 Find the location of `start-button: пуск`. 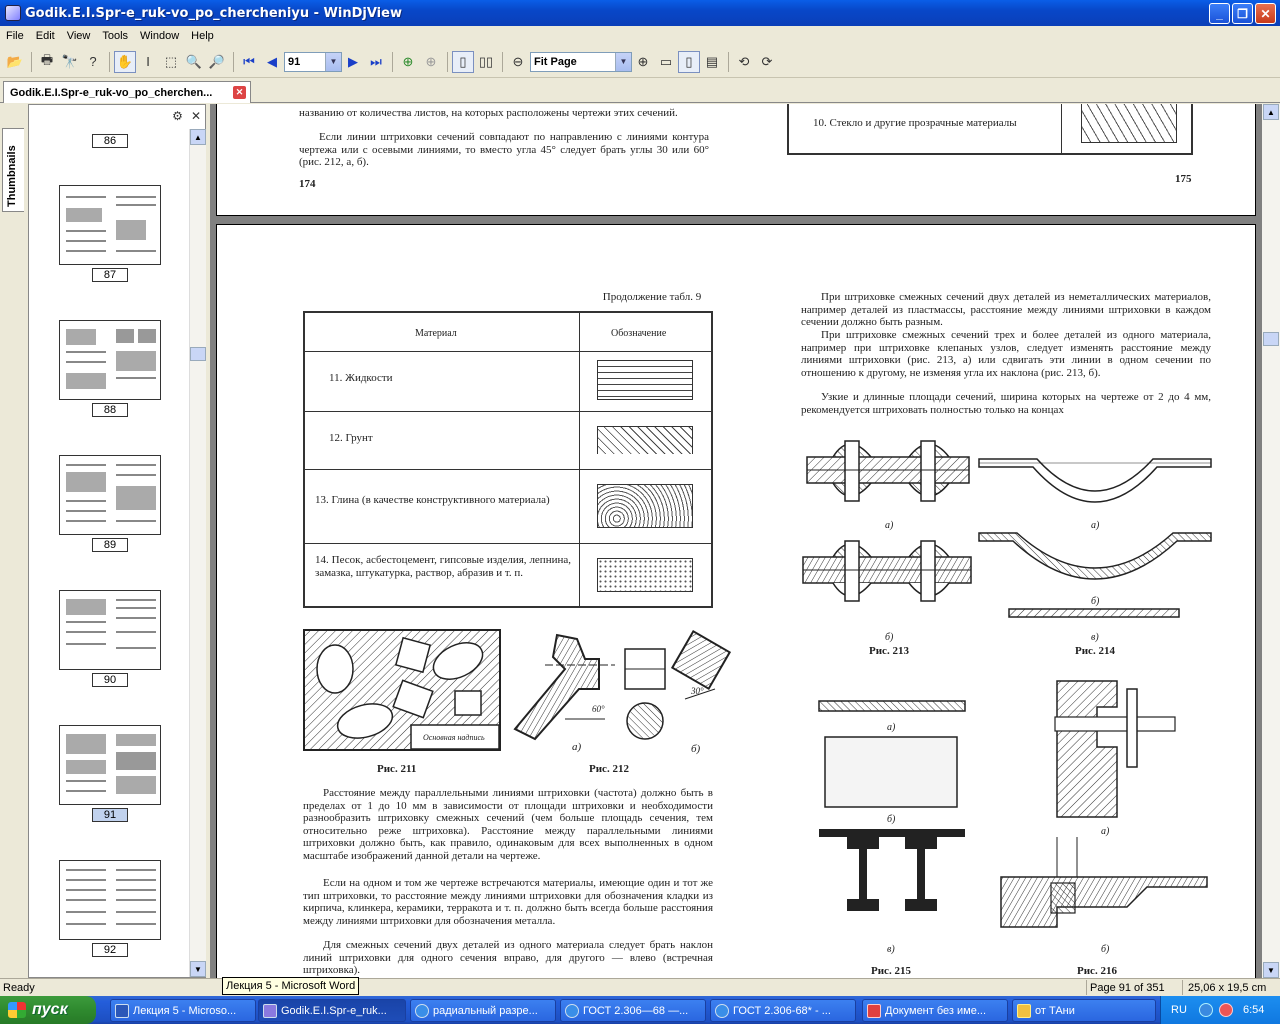

start-button: пуск is located at coordinates (48, 1010).